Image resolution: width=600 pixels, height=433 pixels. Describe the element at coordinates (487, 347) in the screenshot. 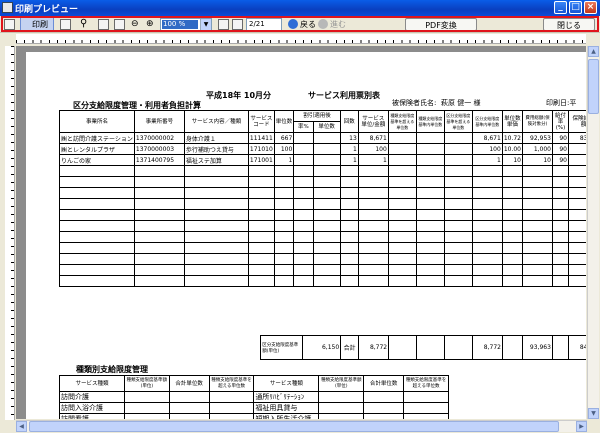

I see `summary-limit-in: 8,772` at that location.